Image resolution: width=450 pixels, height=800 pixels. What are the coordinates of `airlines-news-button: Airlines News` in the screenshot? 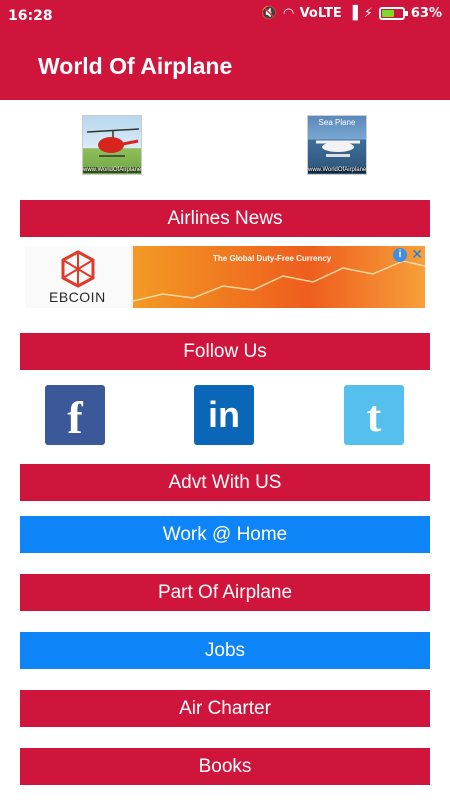 It's located at (225, 218).